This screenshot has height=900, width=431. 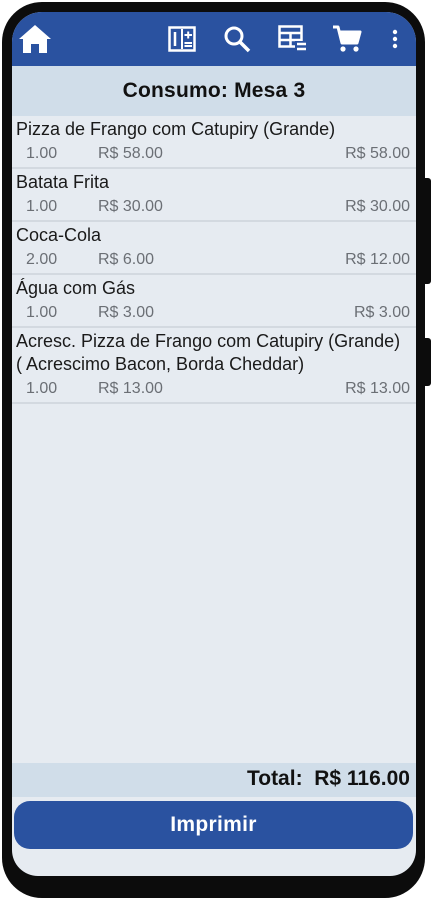 I want to click on item-unit-price: R$ 13.00, so click(x=130, y=388).